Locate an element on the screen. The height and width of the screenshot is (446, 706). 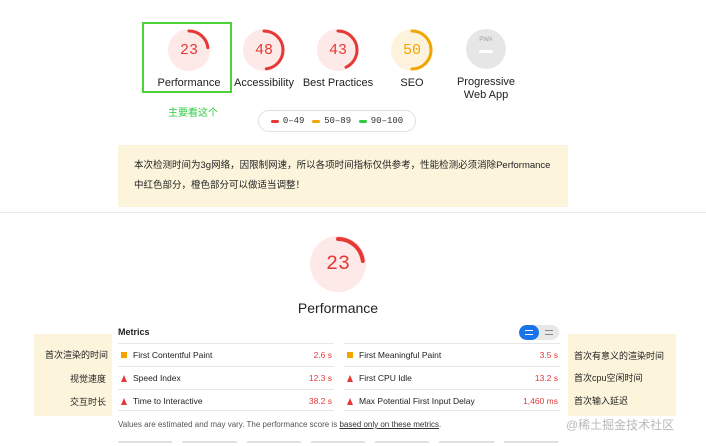
annotation-panel-right: 首次有意义的渲染时间 首次cpu空闲时间 首次输入延迟 is located at coordinates (622, 375).